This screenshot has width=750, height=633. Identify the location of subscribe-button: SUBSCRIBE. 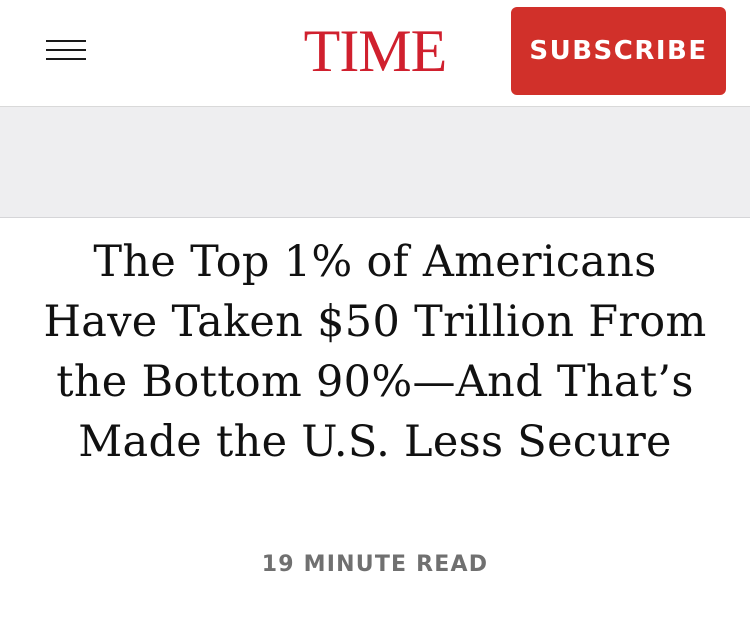
(618, 51).